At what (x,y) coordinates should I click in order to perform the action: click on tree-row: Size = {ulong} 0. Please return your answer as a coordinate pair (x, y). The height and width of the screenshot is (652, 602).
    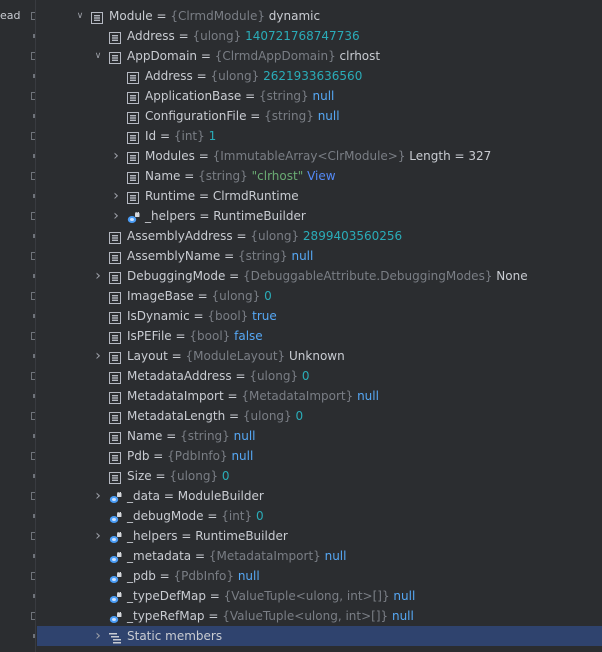
    Looking at the image, I should click on (319, 476).